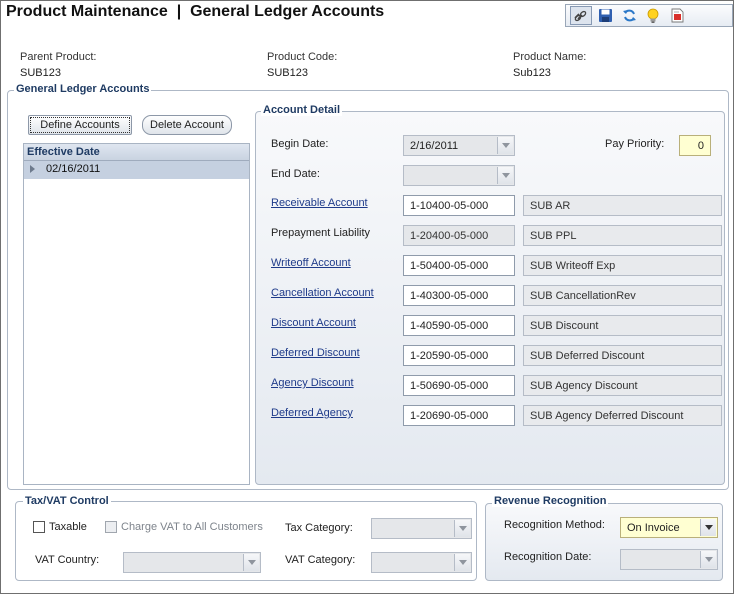 The height and width of the screenshot is (594, 734). I want to click on report-icon, so click(677, 15).